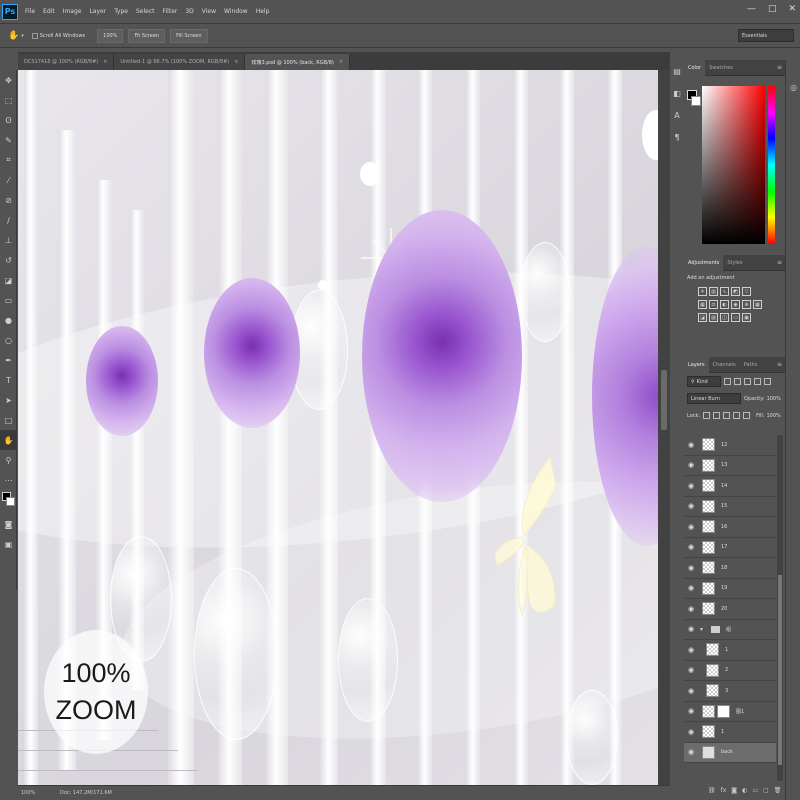  I want to click on lasso-tool-icon: ʘ, so click(8, 120).